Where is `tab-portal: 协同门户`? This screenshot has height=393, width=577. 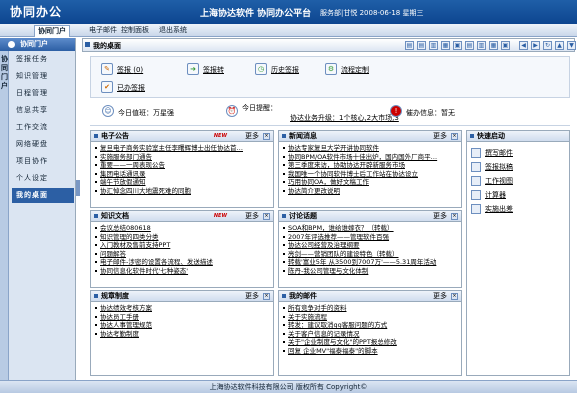
tab-portal: 协同门户 is located at coordinates (52, 31).